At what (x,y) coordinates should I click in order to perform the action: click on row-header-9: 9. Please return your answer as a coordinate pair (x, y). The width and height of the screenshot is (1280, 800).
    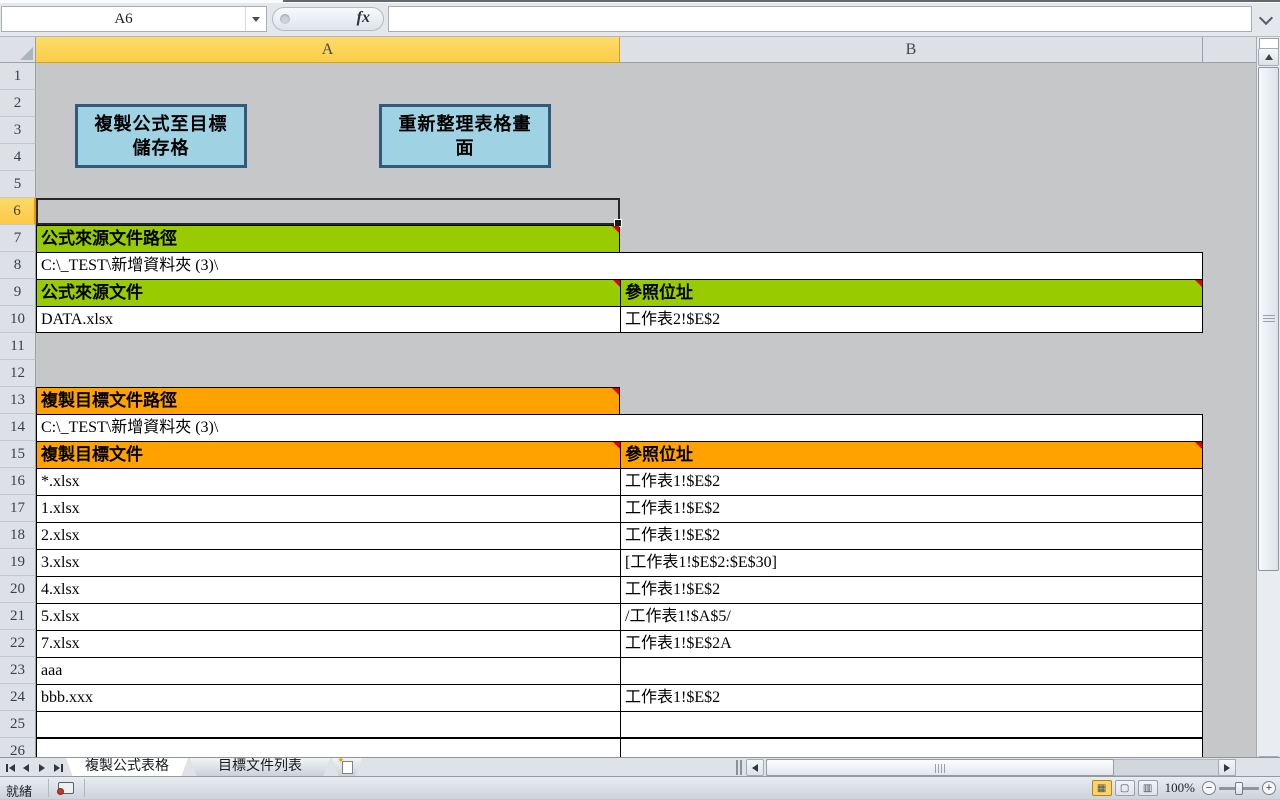
    Looking at the image, I should click on (18, 292).